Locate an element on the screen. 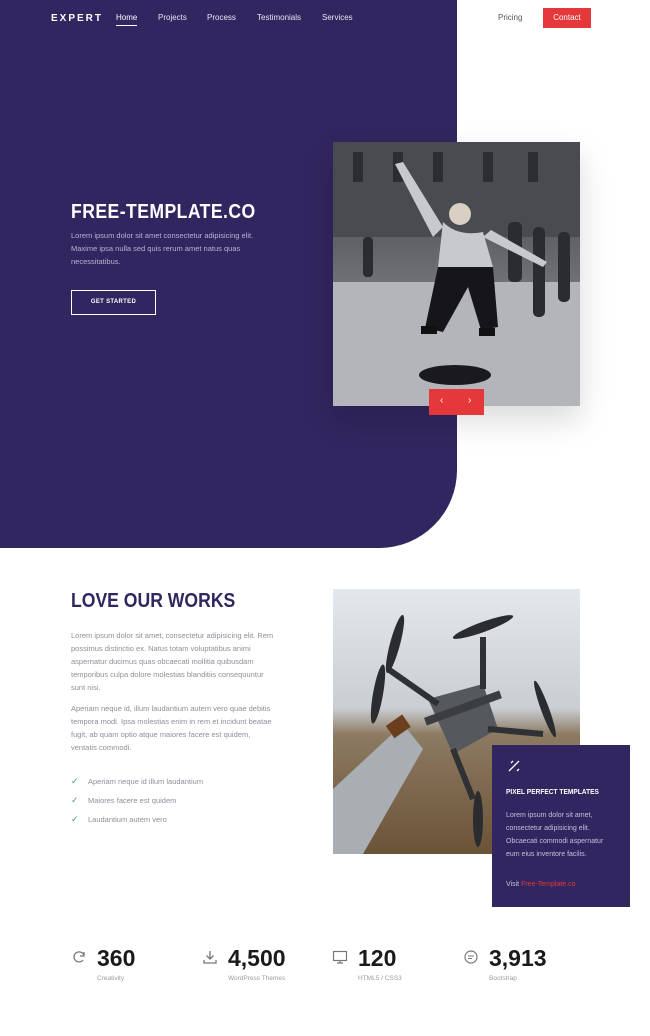 The width and height of the screenshot is (650, 1036). hero-slider-controls: ‹ › is located at coordinates (456, 402).